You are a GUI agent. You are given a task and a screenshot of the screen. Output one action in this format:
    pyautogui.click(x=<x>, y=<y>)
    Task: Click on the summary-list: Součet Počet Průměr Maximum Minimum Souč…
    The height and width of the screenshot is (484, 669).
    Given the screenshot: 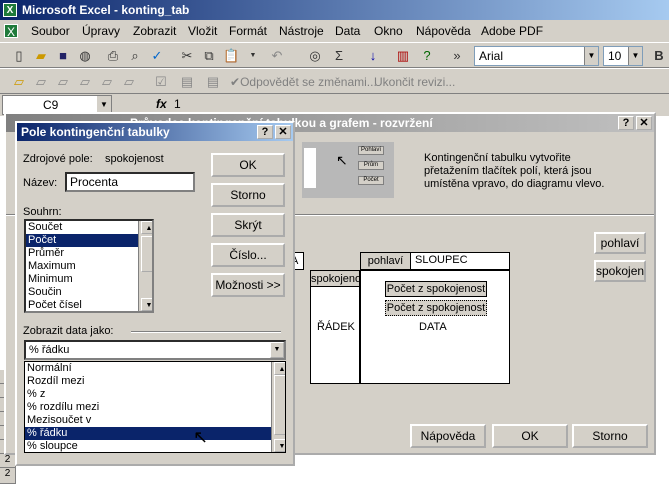 What is the action you would take?
    pyautogui.click(x=89, y=266)
    